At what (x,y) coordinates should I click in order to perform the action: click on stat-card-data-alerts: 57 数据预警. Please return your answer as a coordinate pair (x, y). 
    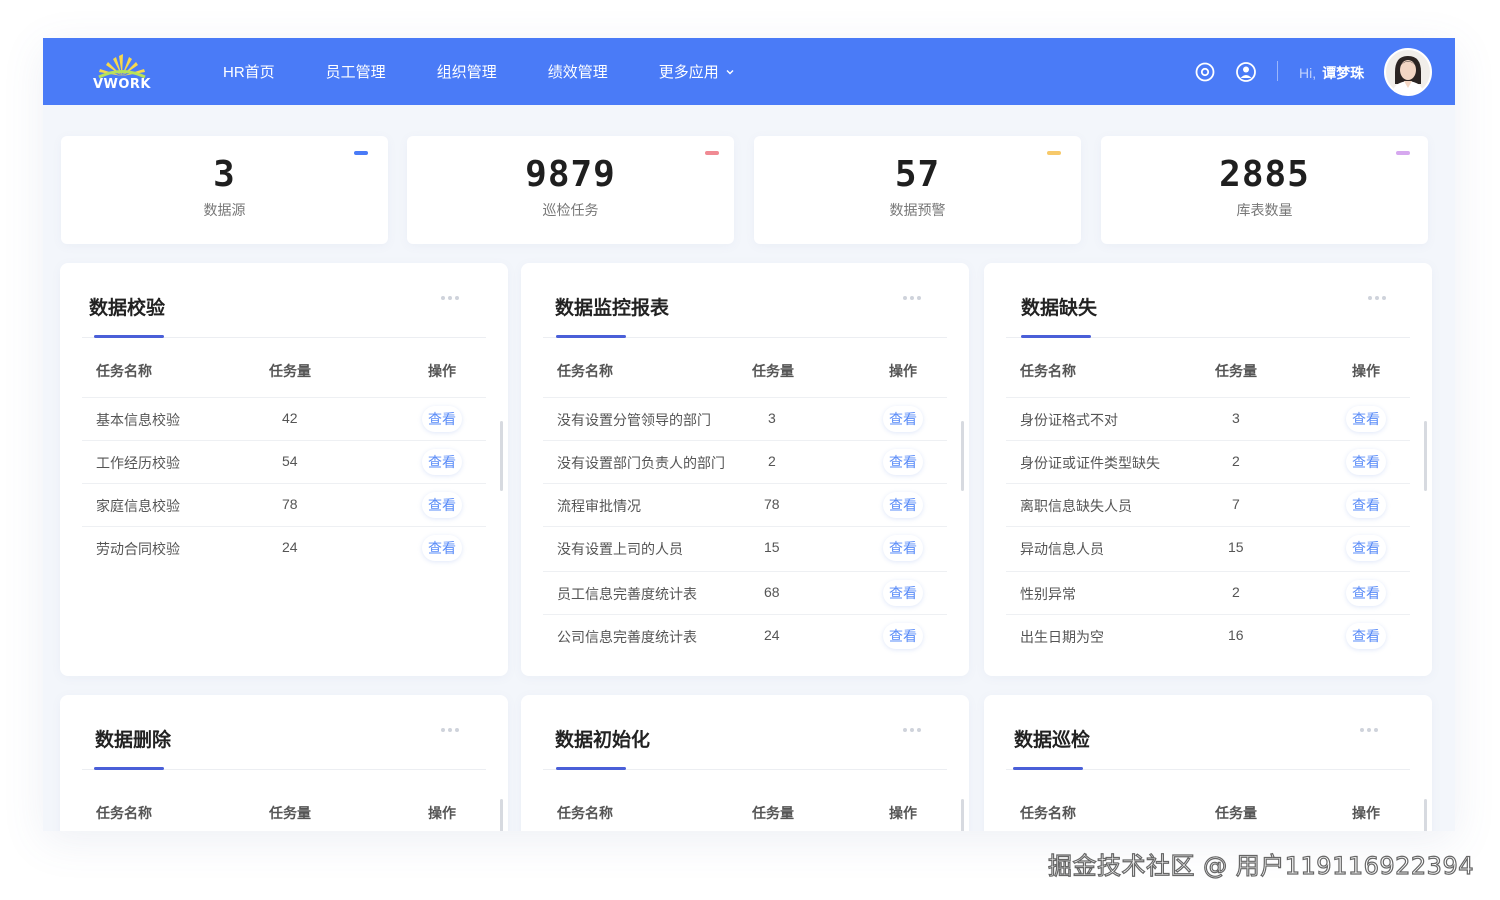
    Looking at the image, I should click on (917, 190).